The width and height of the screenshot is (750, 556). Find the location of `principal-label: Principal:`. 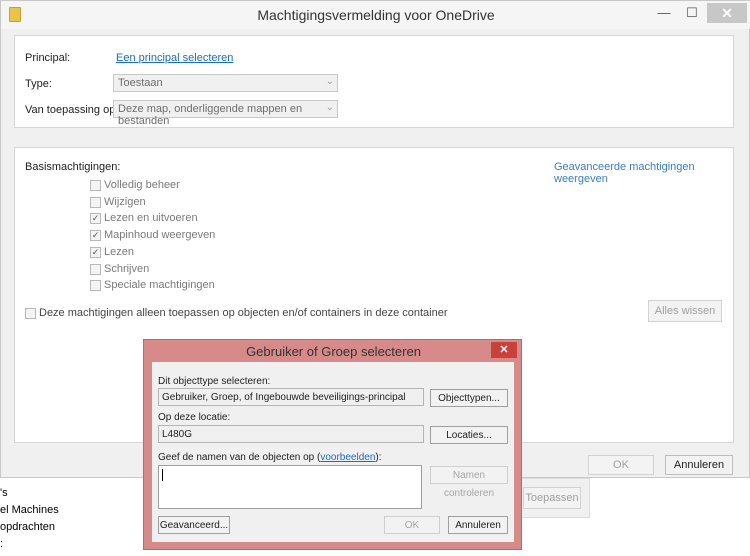

principal-label: Principal: is located at coordinates (48, 58).